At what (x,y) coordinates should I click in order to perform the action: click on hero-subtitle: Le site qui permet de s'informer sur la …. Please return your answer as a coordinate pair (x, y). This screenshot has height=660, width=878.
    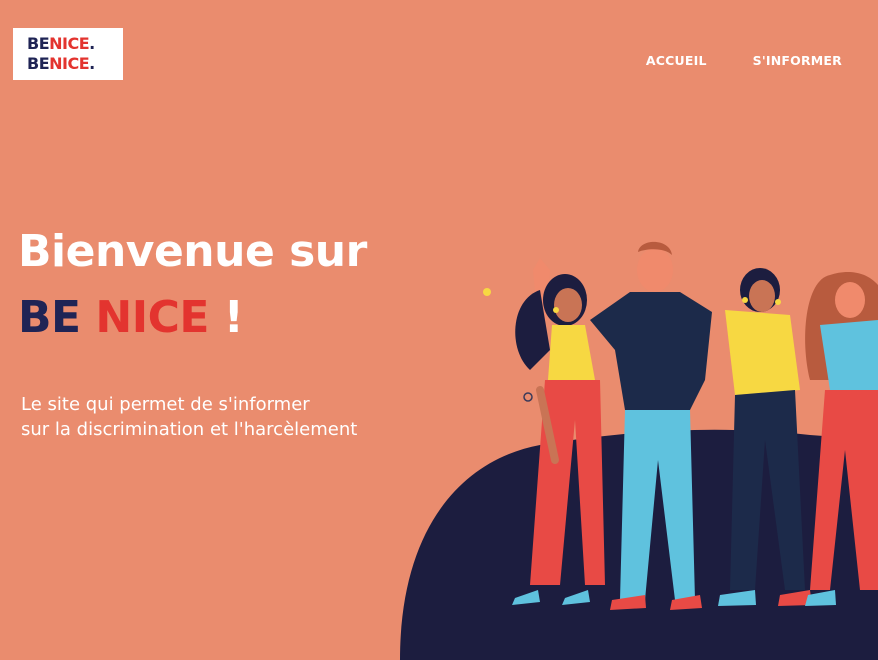
    Looking at the image, I should click on (189, 417).